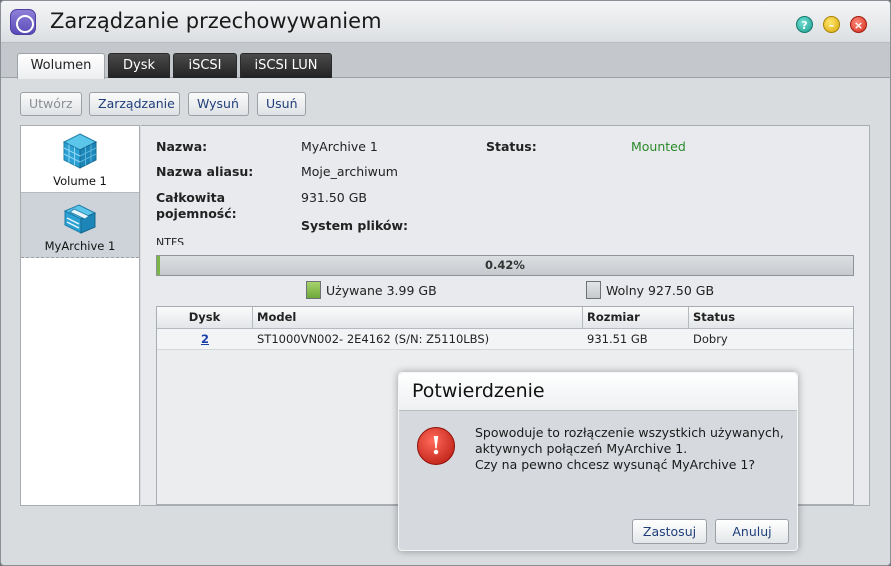 Image resolution: width=891 pixels, height=566 pixels. What do you see at coordinates (598, 392) in the screenshot?
I see `dialog-title: Potwierdzenie` at bounding box center [598, 392].